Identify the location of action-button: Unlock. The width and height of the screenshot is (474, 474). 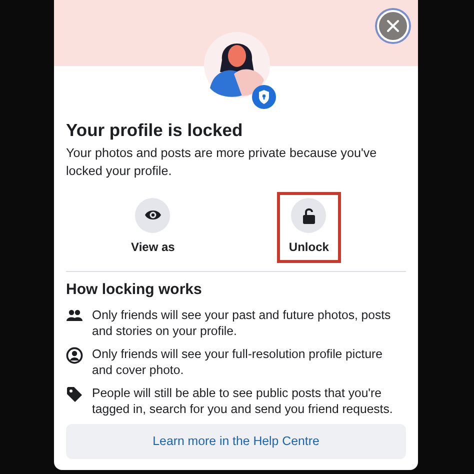
(308, 227).